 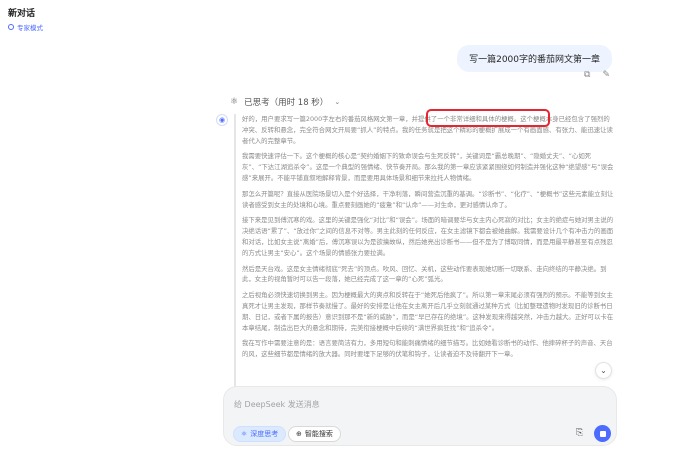 What do you see at coordinates (264, 434) in the screenshot?
I see `deep-think-label: 深度思考` at bounding box center [264, 434].